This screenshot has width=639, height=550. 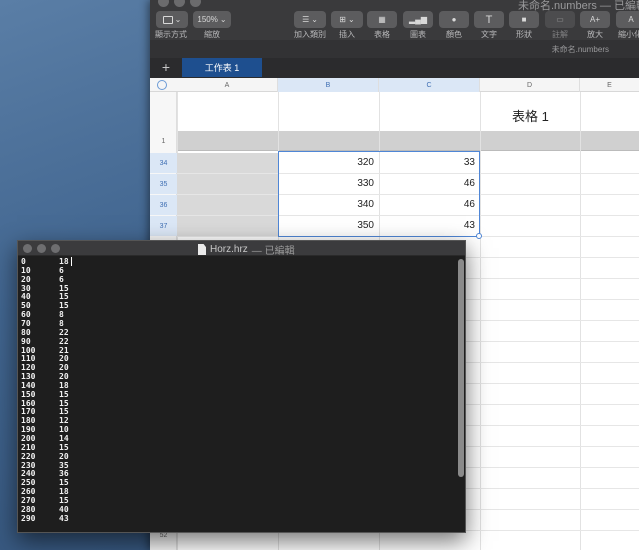 What do you see at coordinates (28, 474) in the screenshot?
I see `line-x-value: 240` at bounding box center [28, 474].